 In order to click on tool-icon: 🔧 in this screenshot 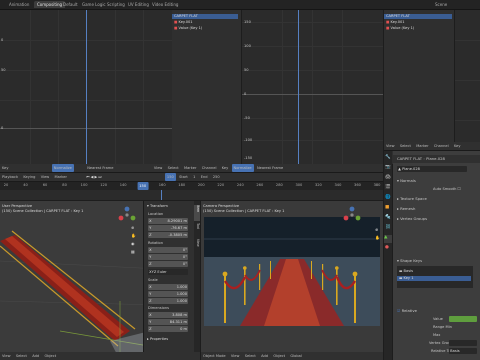, I will do `click(388, 157)`.